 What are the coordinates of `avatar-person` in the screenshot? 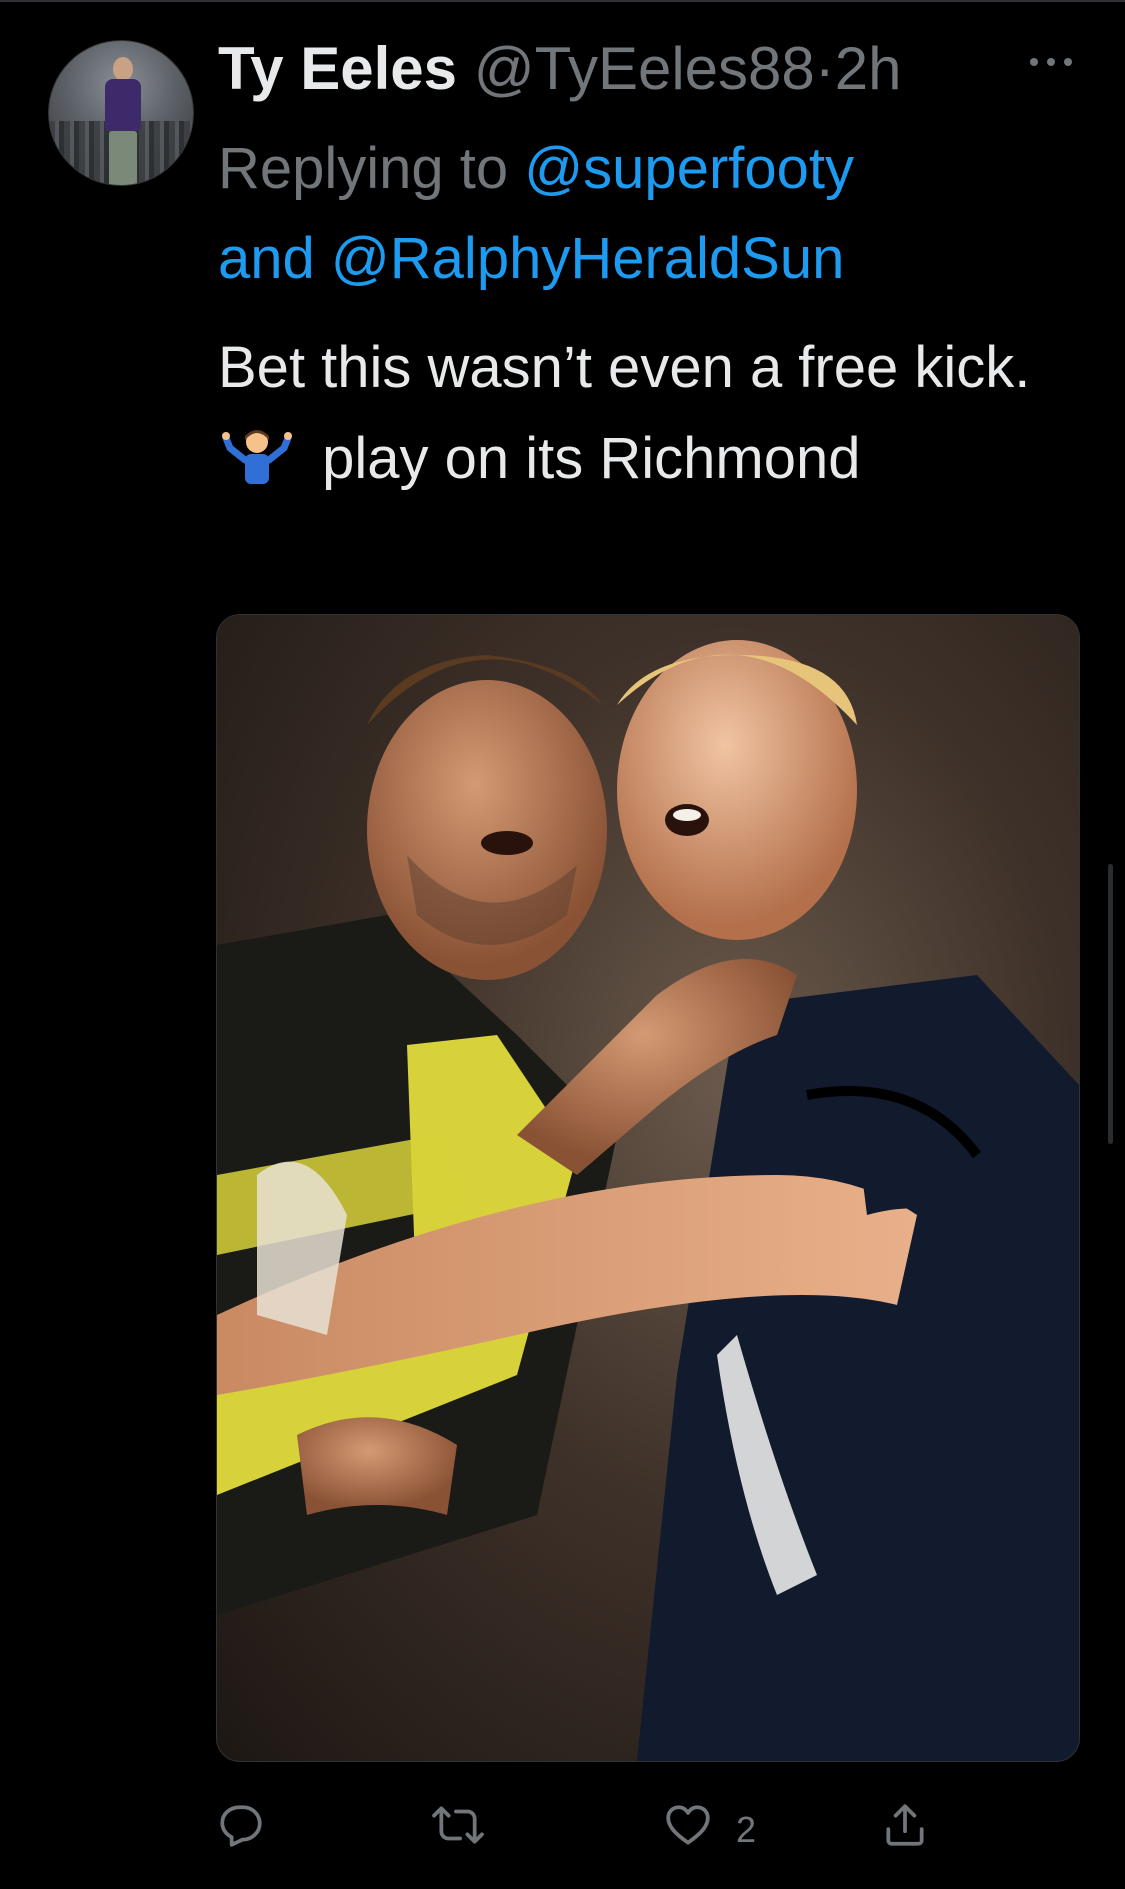 It's located at (123, 121).